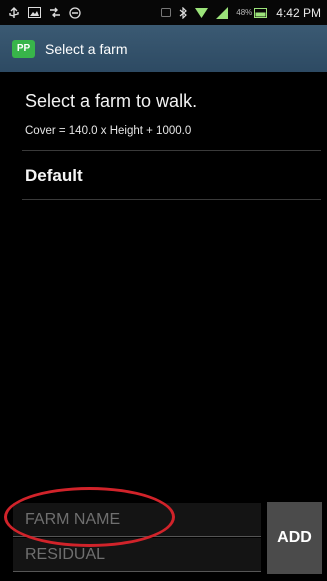 The image size is (327, 581). I want to click on add-button: ADD, so click(294, 538).